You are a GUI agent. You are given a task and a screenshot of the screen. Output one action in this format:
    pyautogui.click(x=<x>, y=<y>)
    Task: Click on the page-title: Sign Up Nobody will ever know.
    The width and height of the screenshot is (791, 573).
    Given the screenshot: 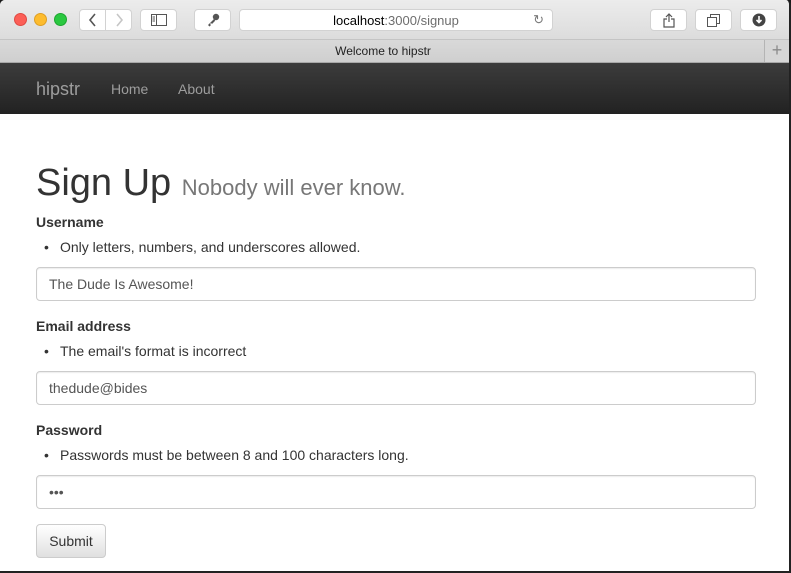 What is the action you would take?
    pyautogui.click(x=221, y=183)
    